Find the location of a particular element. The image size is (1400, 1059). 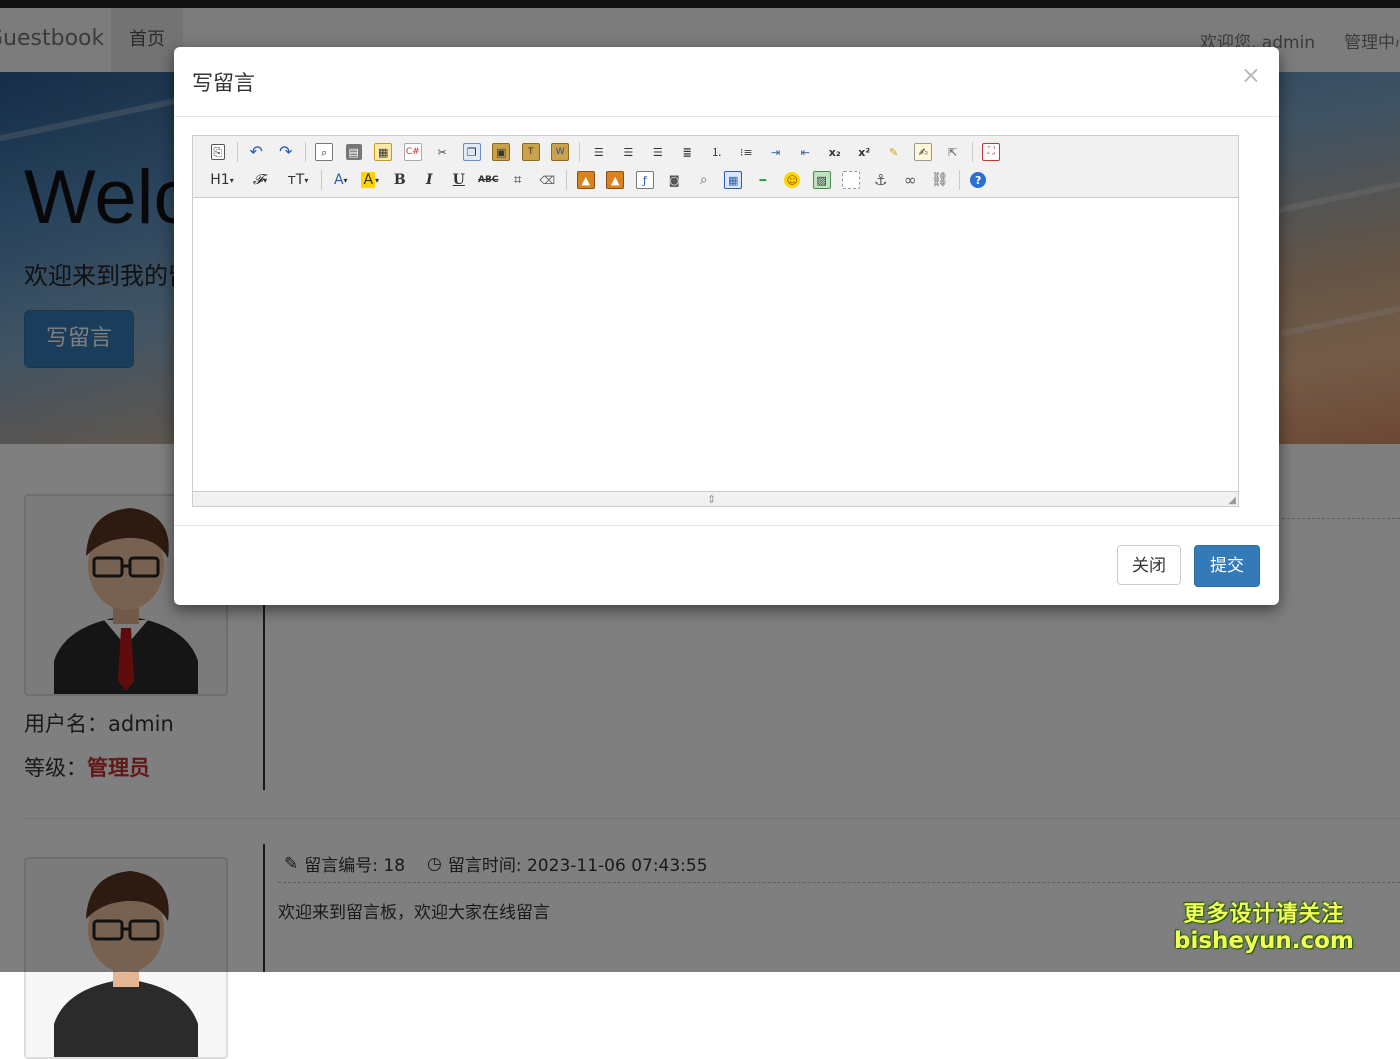

font-family-label: 𝓕 is located at coordinates (258, 180).